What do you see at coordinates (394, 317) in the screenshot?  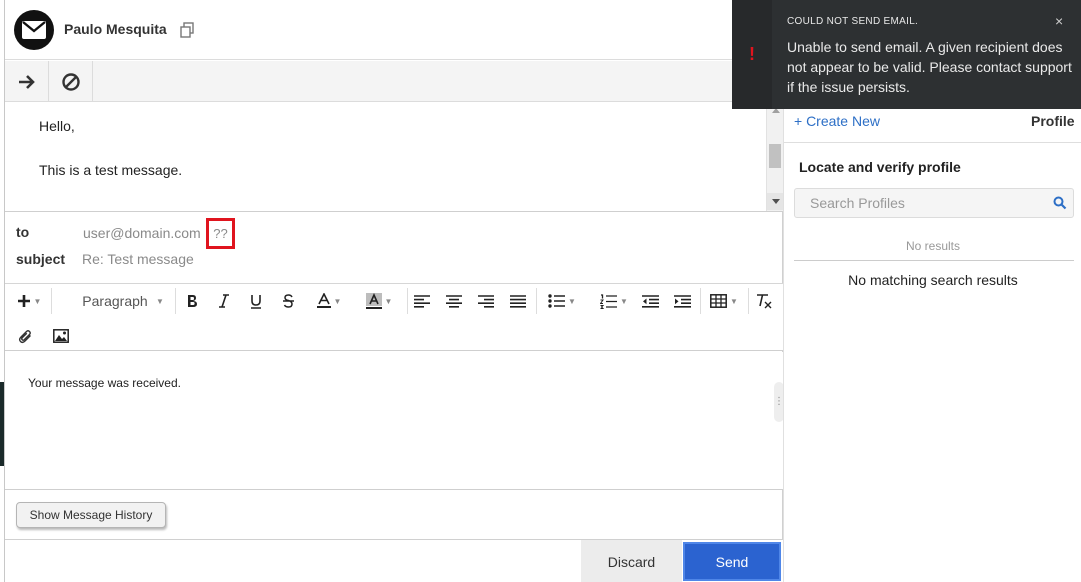 I see `editor-toolbar: ▼ Paragraph ▼ ▼ ▼ ▼ ▼ ▼` at bounding box center [394, 317].